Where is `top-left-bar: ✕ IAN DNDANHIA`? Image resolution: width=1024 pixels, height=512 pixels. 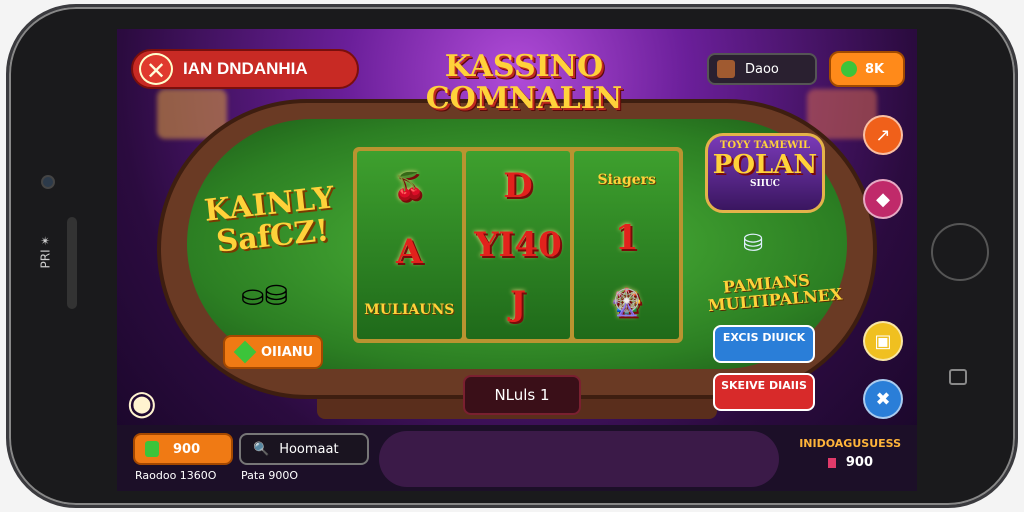 top-left-bar: ✕ IAN DNDANHIA is located at coordinates (245, 69).